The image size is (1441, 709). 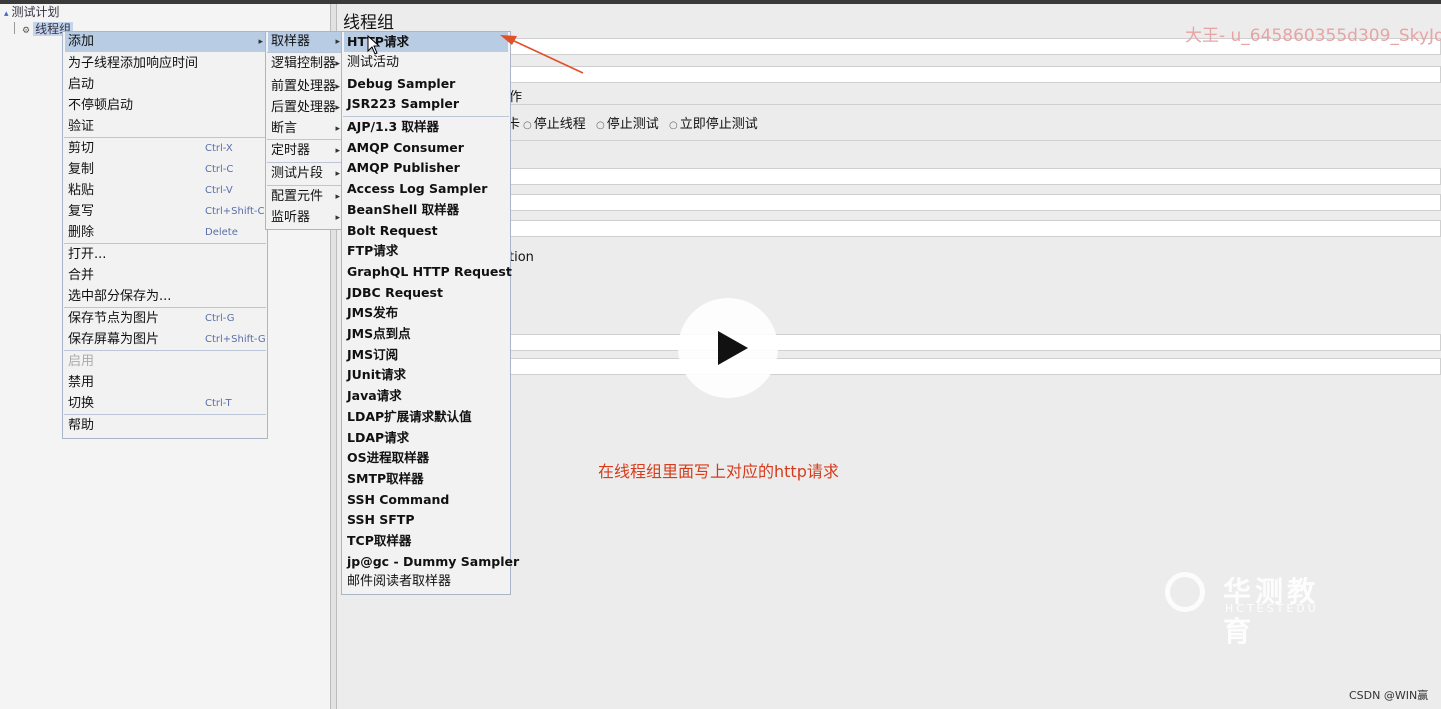 What do you see at coordinates (165, 426) in the screenshot?
I see `menu-item-help: 帮助` at bounding box center [165, 426].